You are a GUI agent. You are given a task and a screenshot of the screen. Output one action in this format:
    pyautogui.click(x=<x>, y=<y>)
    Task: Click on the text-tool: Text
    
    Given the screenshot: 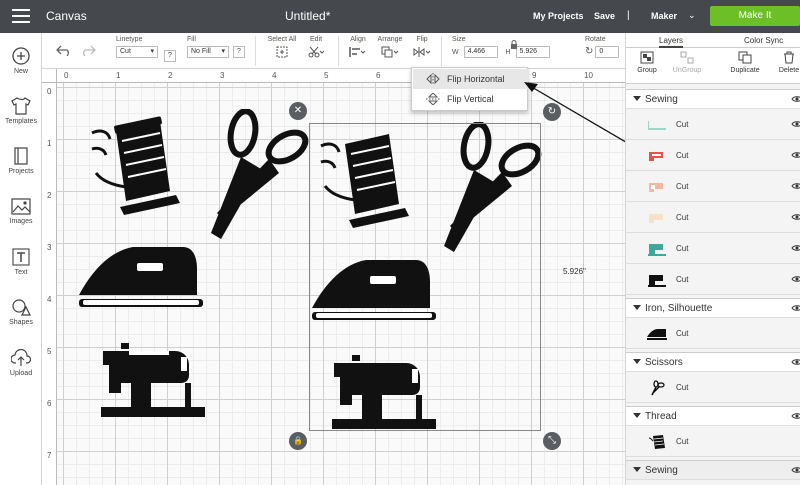 What is the action you would take?
    pyautogui.click(x=21, y=262)
    